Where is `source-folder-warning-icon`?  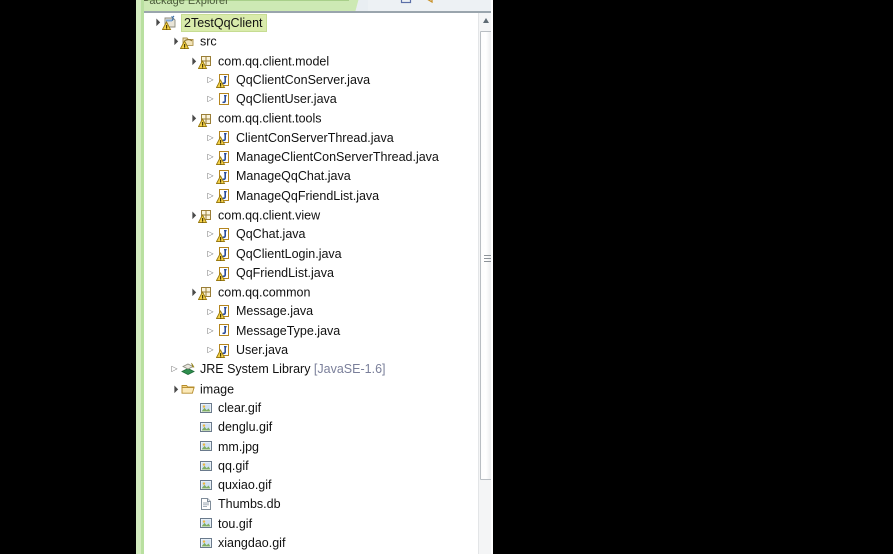 source-folder-warning-icon is located at coordinates (188, 41).